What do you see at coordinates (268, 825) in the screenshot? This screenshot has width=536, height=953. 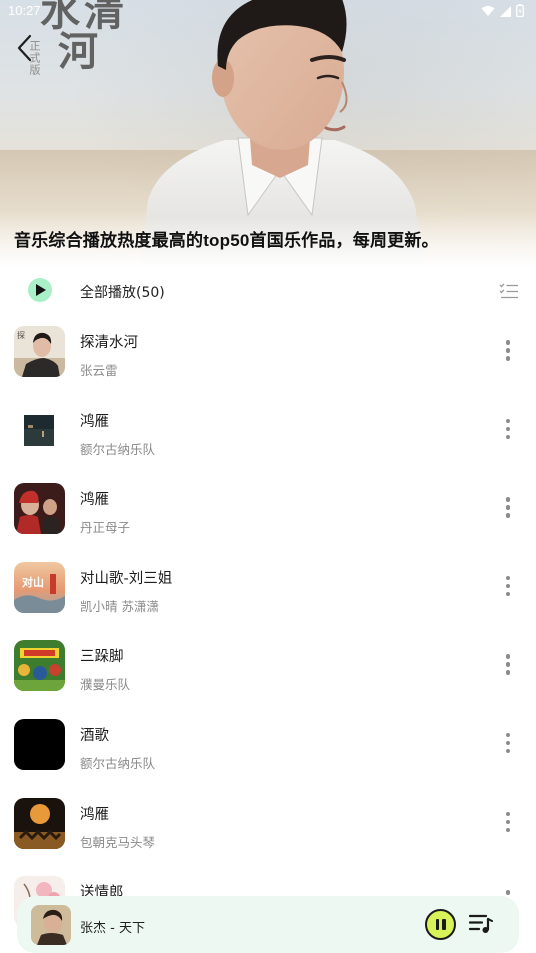 I see `song-row: 鸿雁 包朝克马头琴` at bounding box center [268, 825].